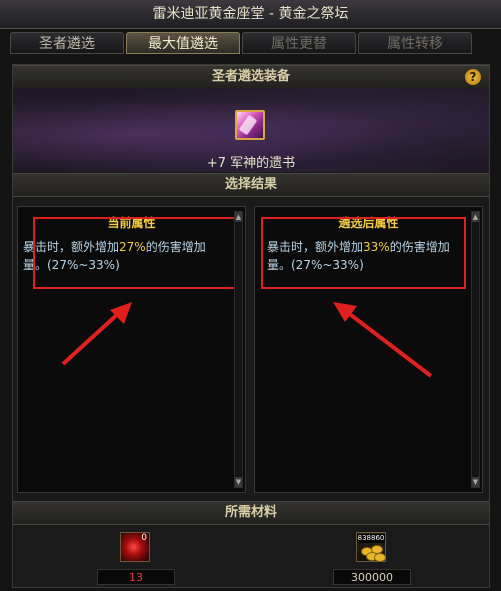 The width and height of the screenshot is (501, 591). I want to click on red-stone-amount: 13, so click(136, 577).